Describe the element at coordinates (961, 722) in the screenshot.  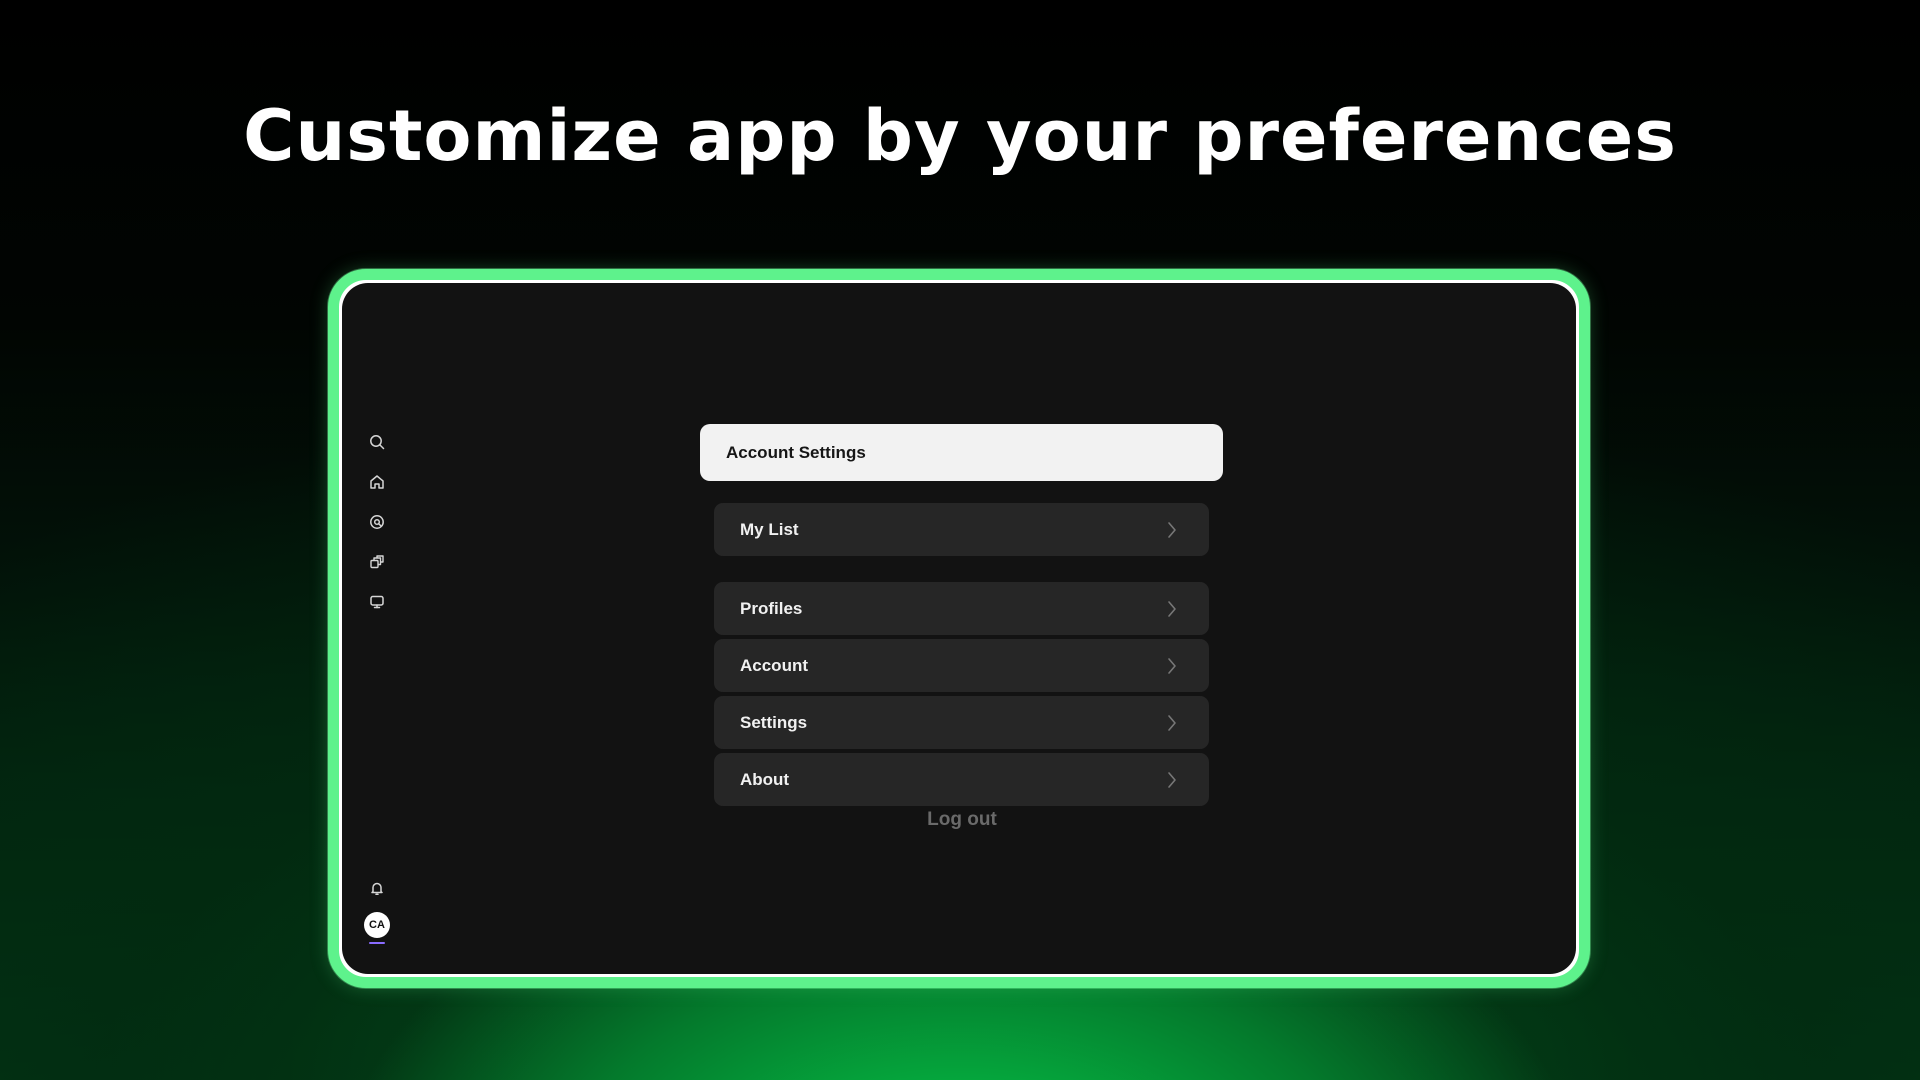
I see `menu-item-settings: Settings` at that location.